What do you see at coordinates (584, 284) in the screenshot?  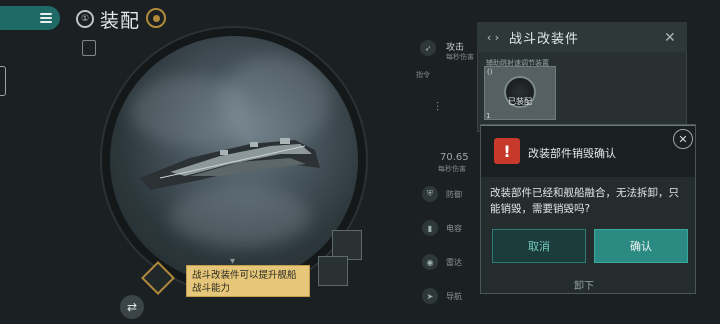 I see `unload-button: 卸下` at bounding box center [584, 284].